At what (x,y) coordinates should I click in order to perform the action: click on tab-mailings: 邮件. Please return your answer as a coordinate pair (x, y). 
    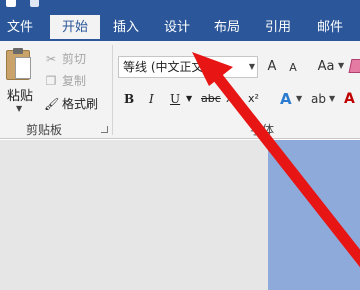
    Looking at the image, I should click on (330, 28).